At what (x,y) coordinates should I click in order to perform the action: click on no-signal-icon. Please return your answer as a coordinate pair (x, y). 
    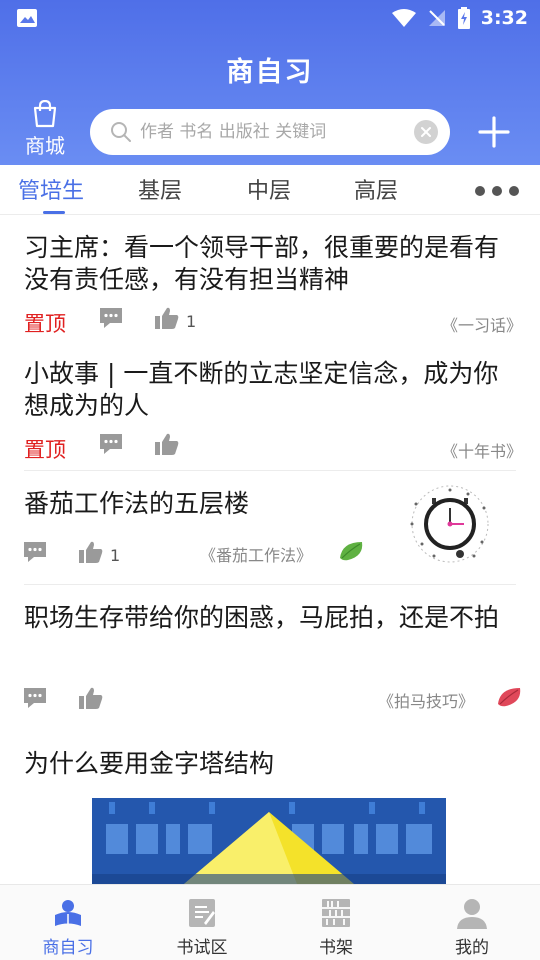
    Looking at the image, I should click on (436, 18).